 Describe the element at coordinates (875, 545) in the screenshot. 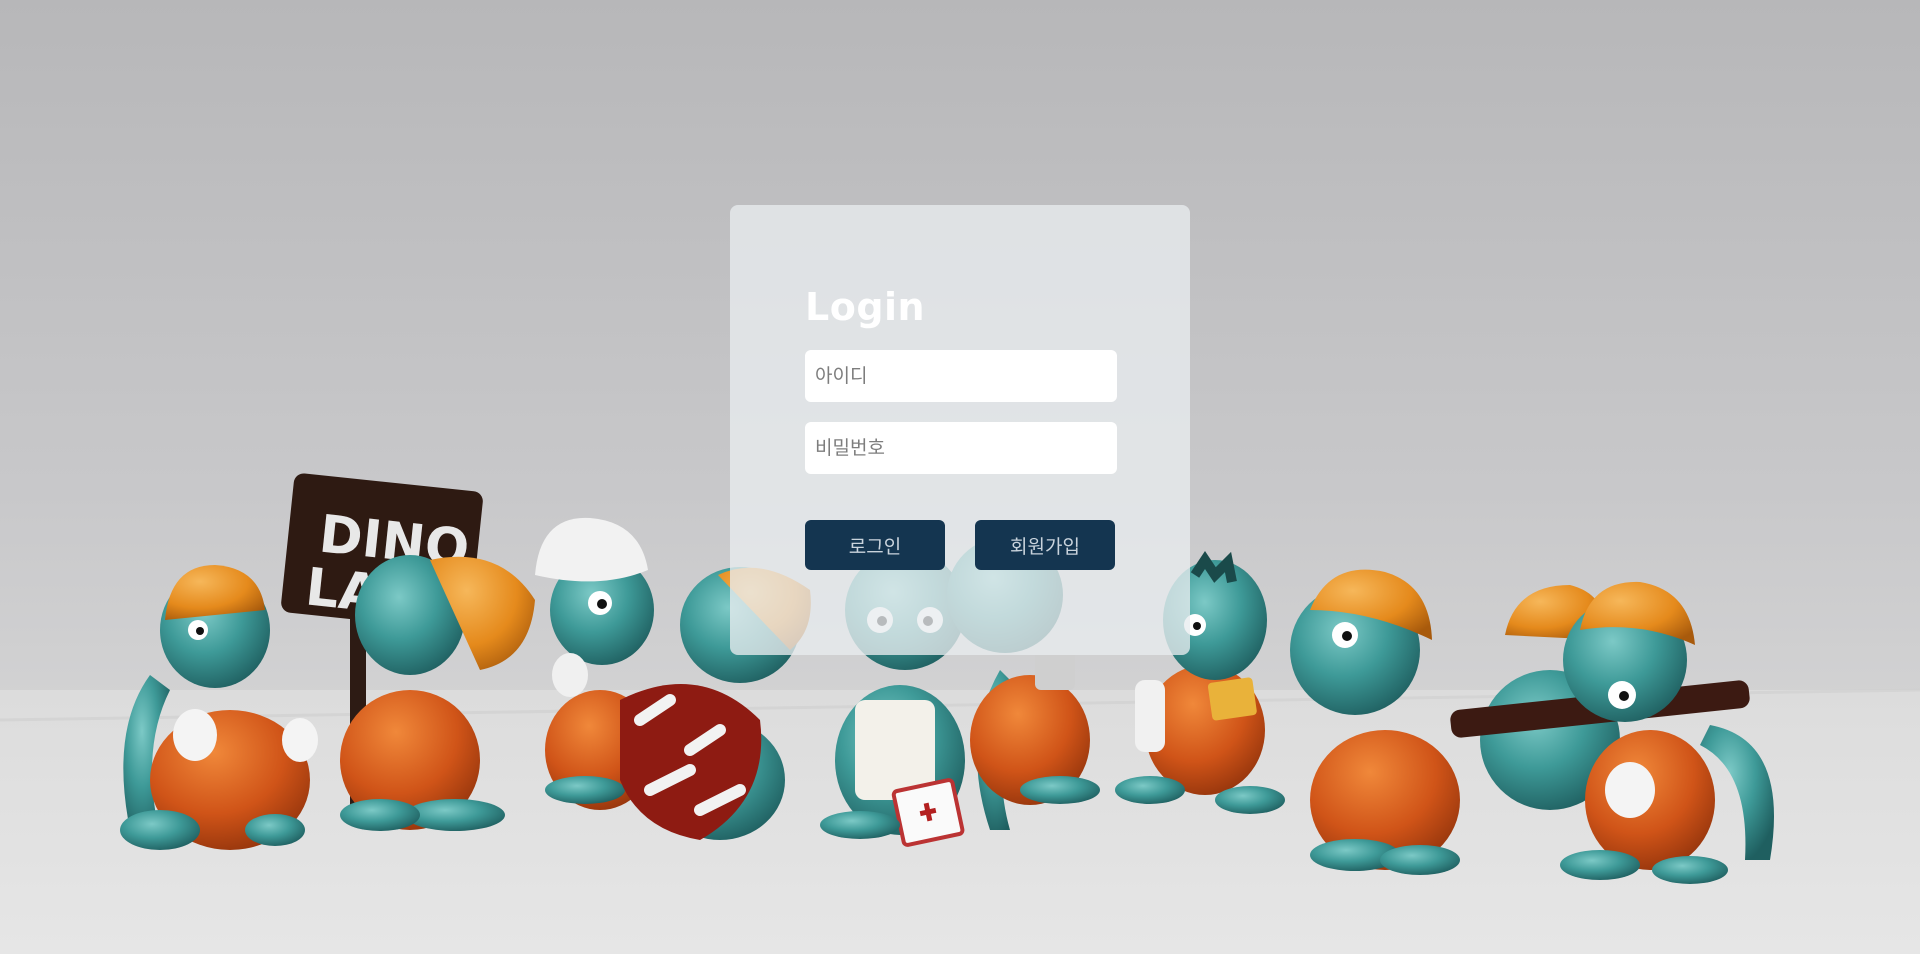

I see `login-button: 로그인` at that location.